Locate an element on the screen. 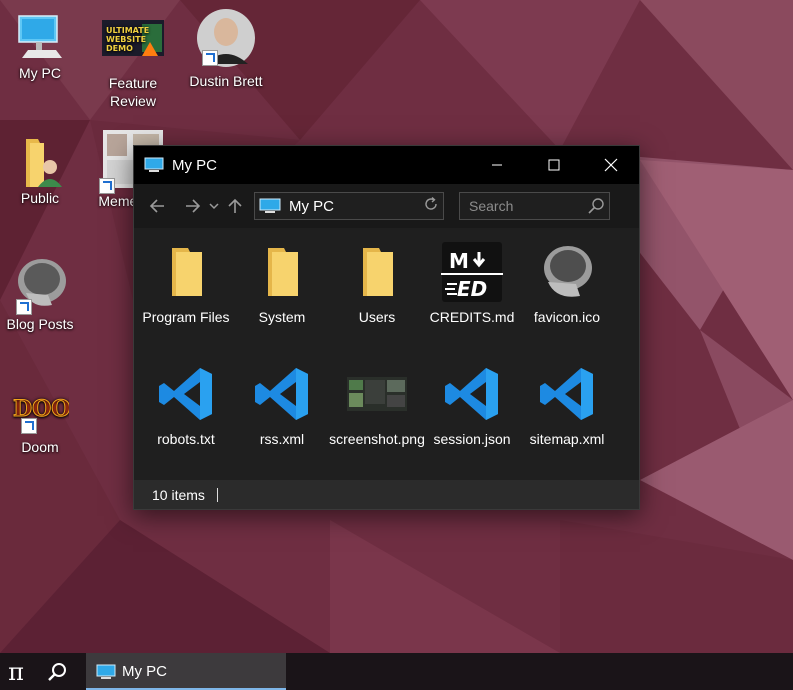 The width and height of the screenshot is (793, 690). desktop-icon-label: Public is located at coordinates (40, 198).